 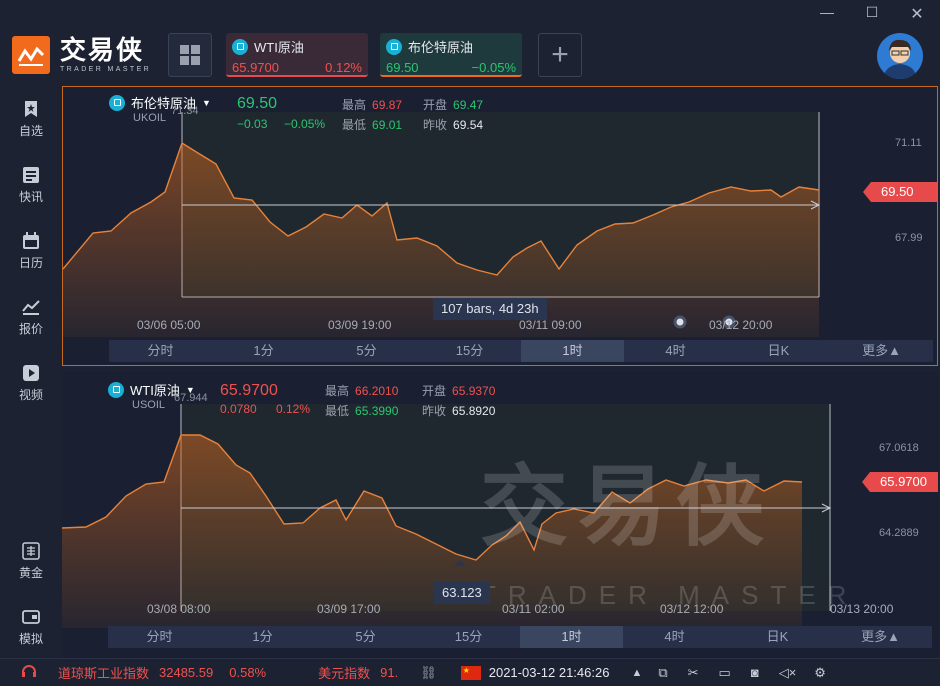 I want to click on x-axis-label: 03/09 17:00, so click(x=349, y=609).